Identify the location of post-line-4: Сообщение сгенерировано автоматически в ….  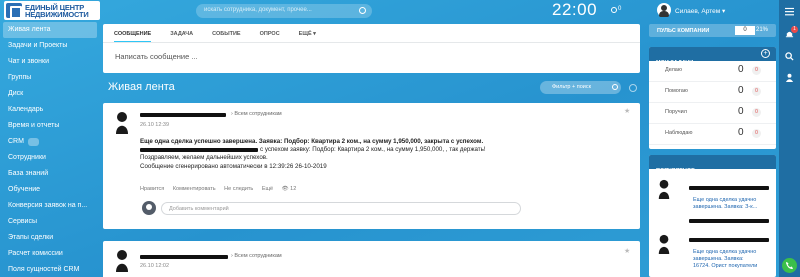
(233, 166).